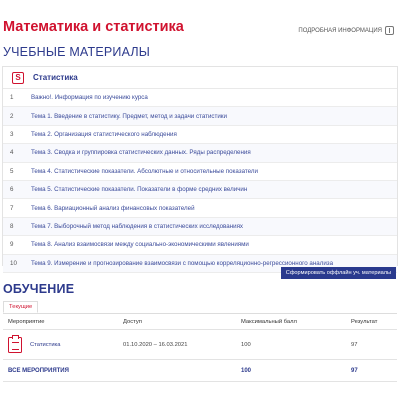  I want to click on cell-result: 97, so click(354, 344).